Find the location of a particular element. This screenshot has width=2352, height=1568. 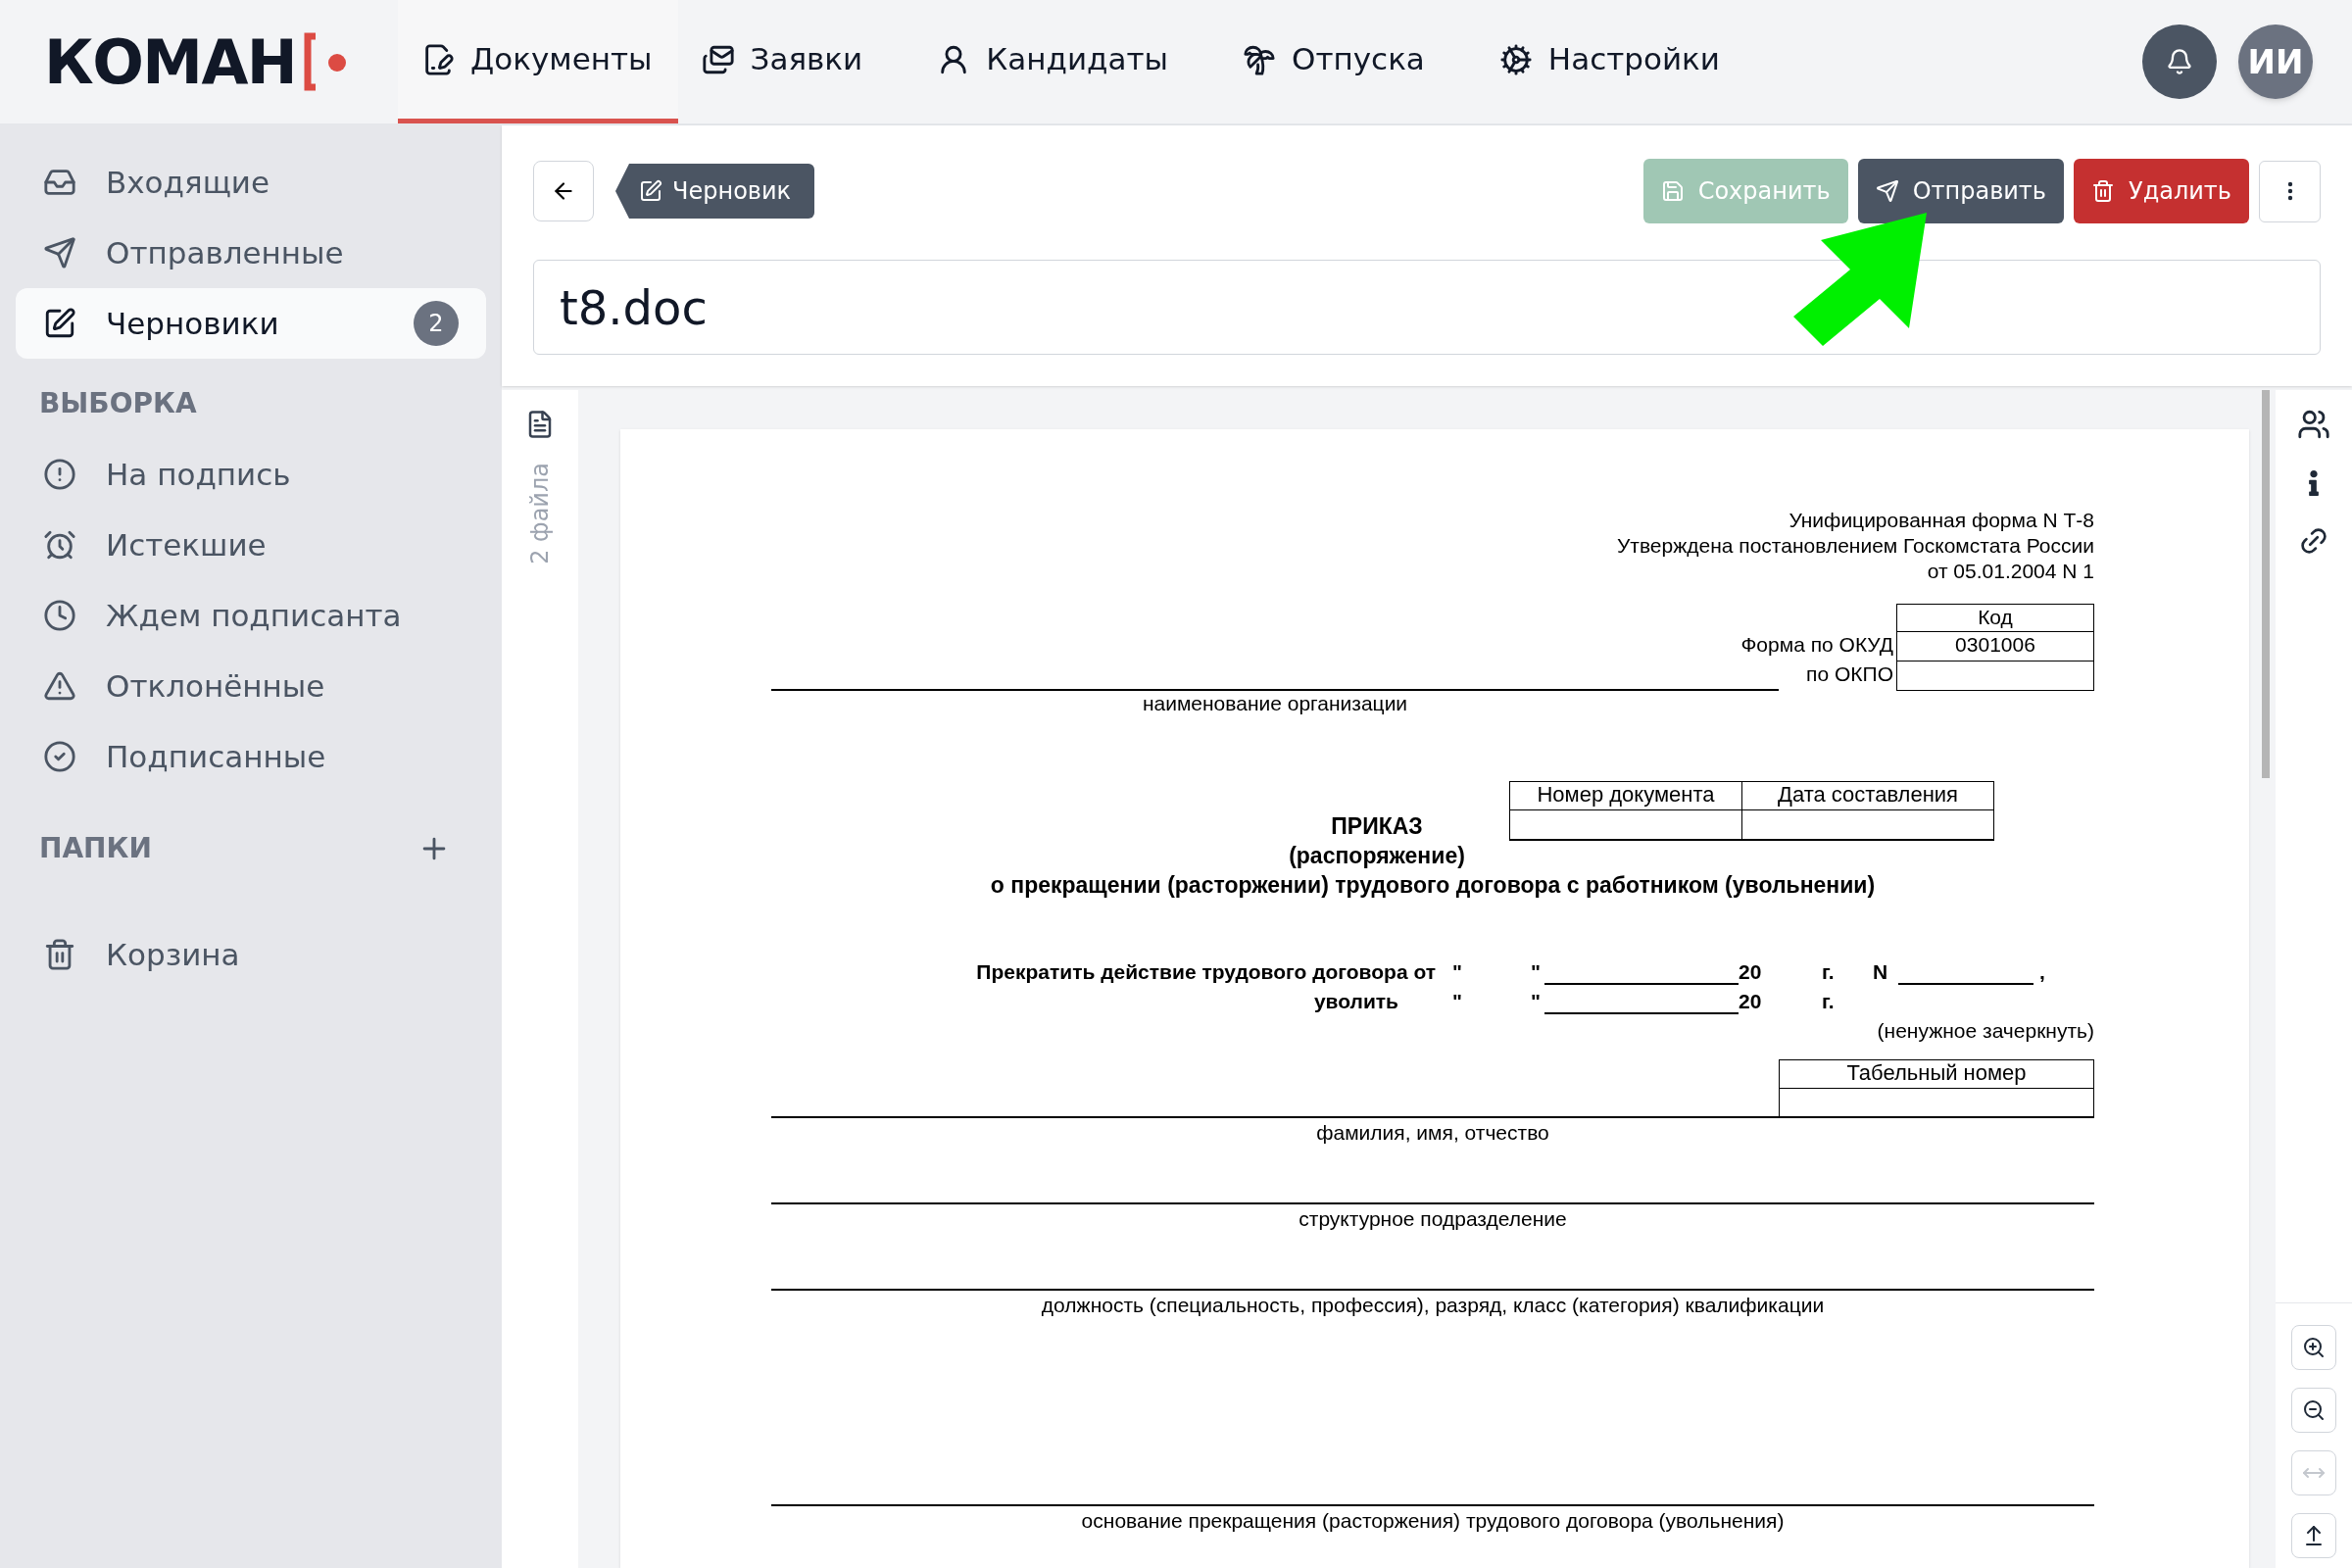

form-label: Прекратить действие трудового договора от is located at coordinates (1205, 972).